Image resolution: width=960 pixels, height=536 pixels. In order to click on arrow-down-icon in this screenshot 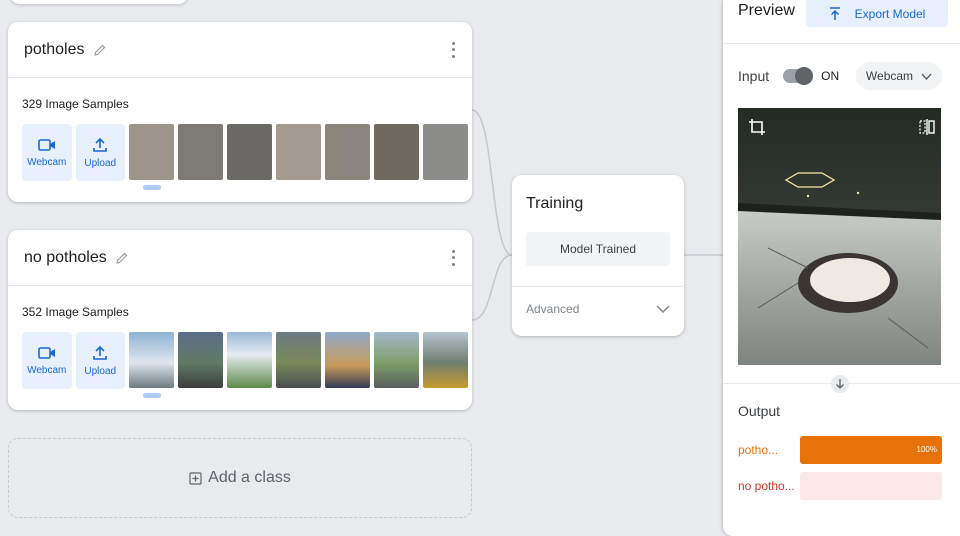, I will do `click(840, 384)`.